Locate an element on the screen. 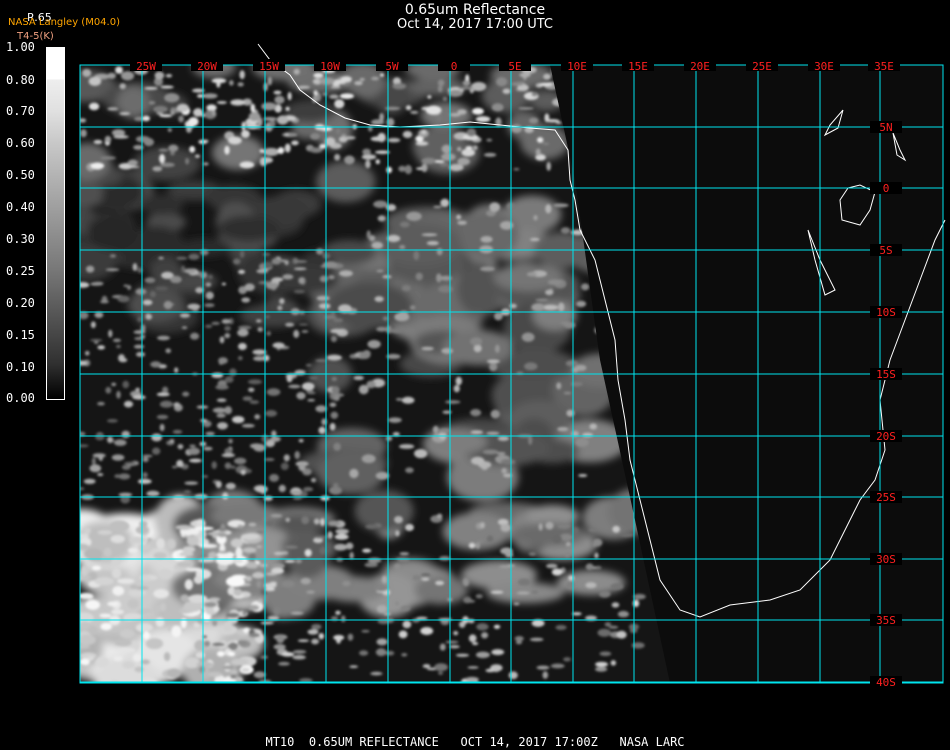 Image resolution: width=950 pixels, height=750 pixels. latitude-label: 35S is located at coordinates (886, 620).